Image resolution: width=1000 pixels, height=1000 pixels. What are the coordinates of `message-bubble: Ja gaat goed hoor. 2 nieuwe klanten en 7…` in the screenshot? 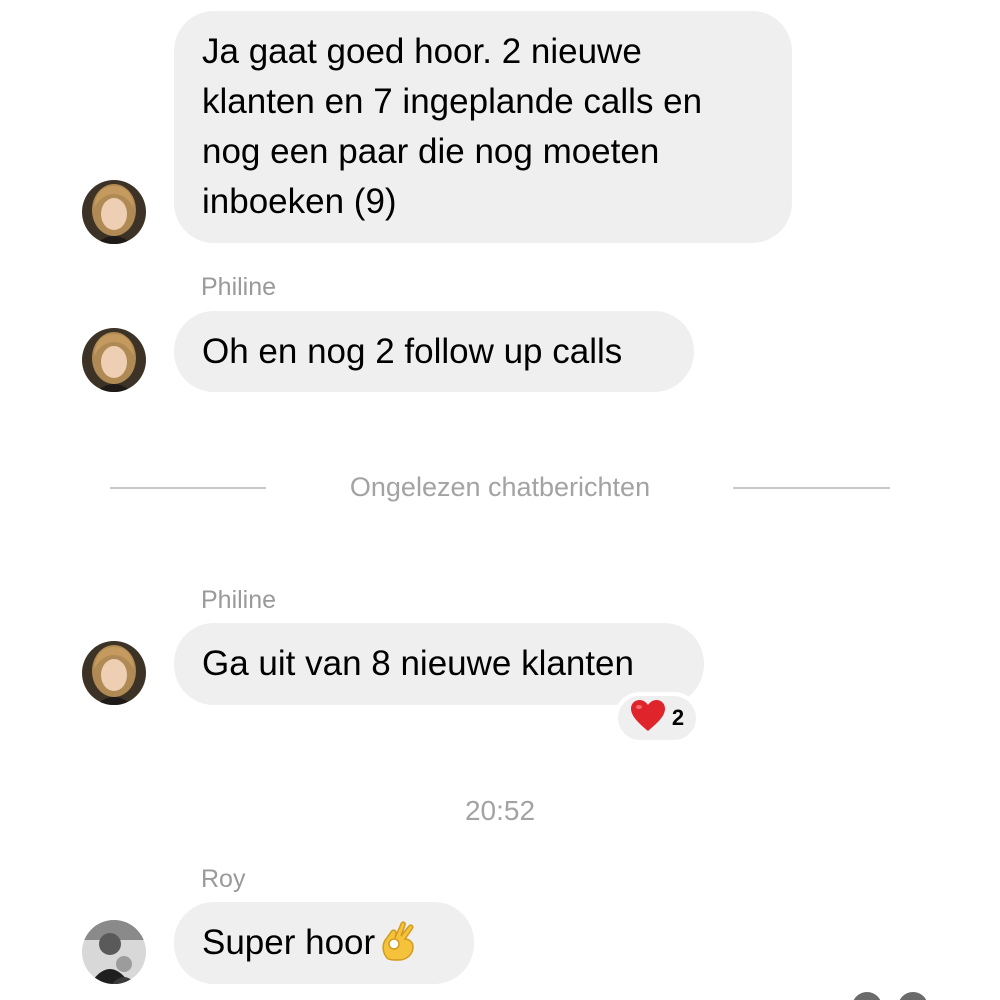 It's located at (483, 127).